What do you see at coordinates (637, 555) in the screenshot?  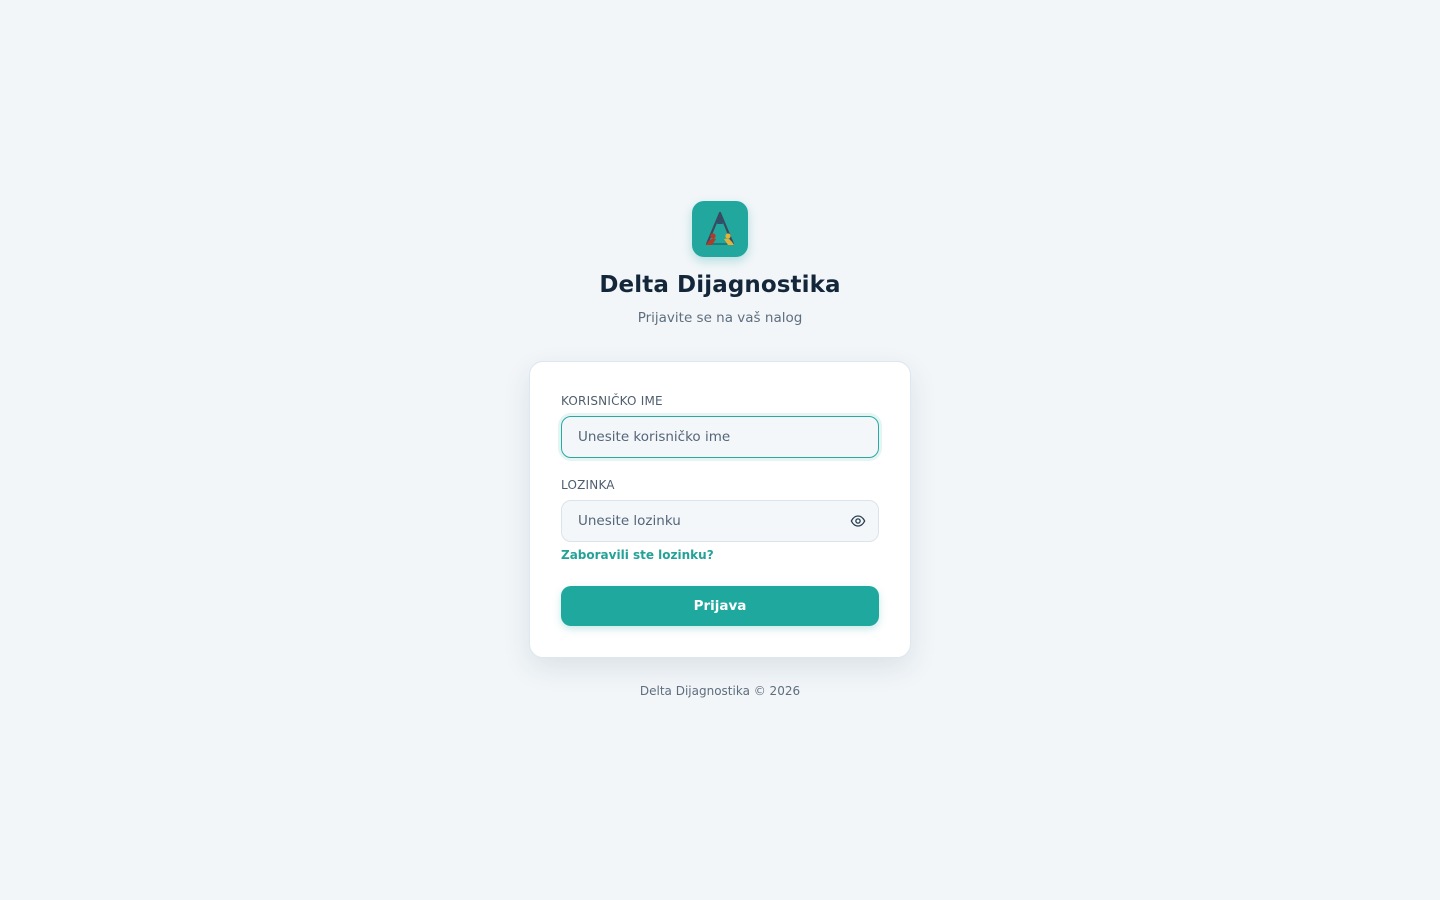 I see `forgot-password-link: Zaboravili ste lozinku?` at bounding box center [637, 555].